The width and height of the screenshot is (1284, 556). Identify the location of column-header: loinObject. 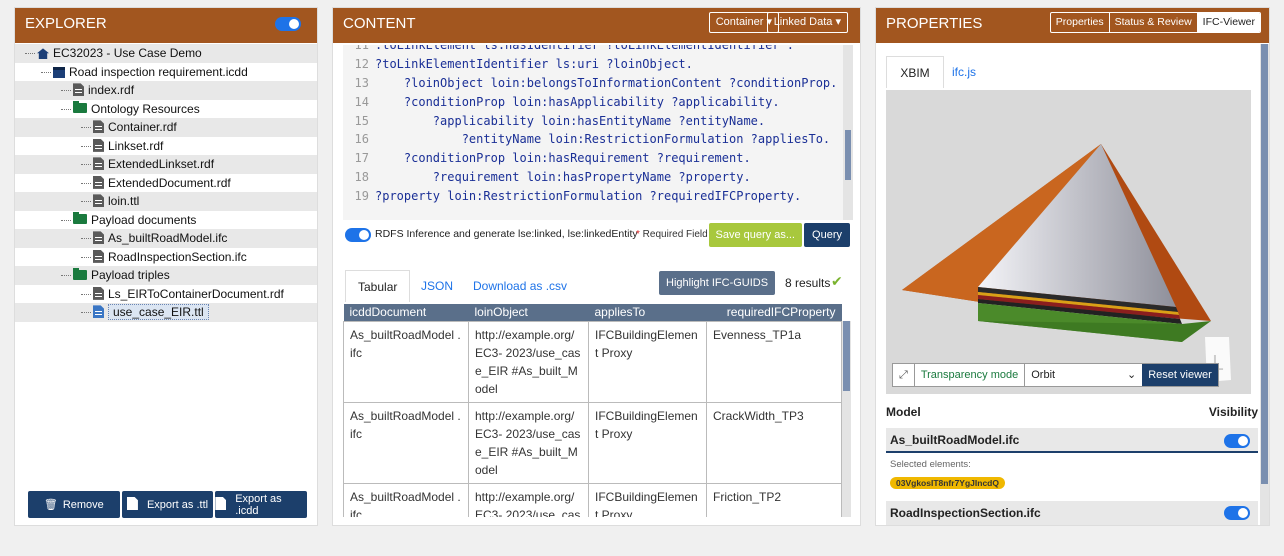
(528, 312).